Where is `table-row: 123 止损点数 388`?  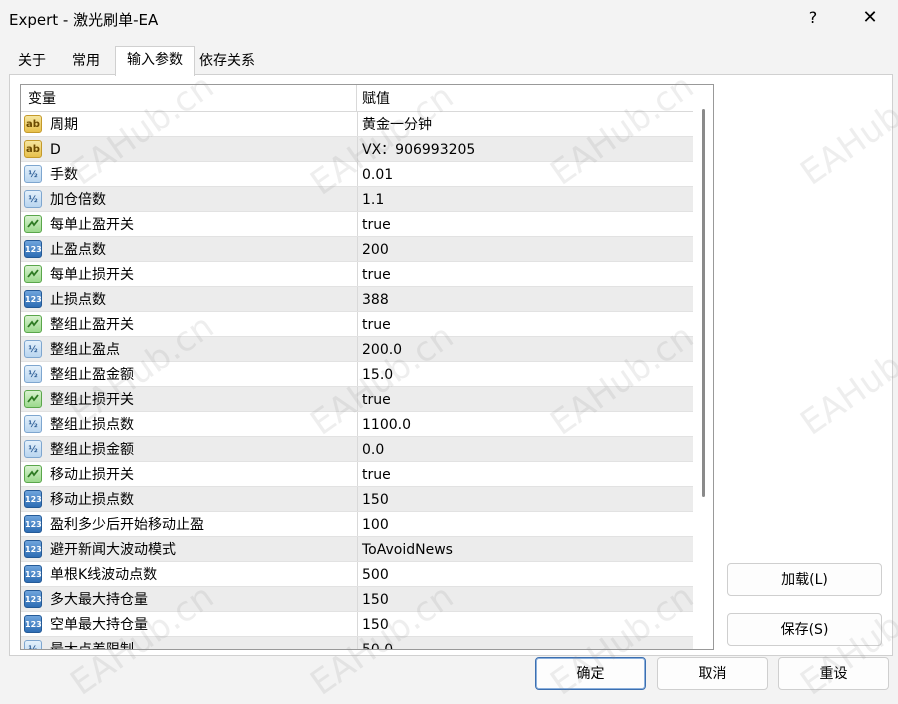 table-row: 123 止损点数 388 is located at coordinates (357, 299).